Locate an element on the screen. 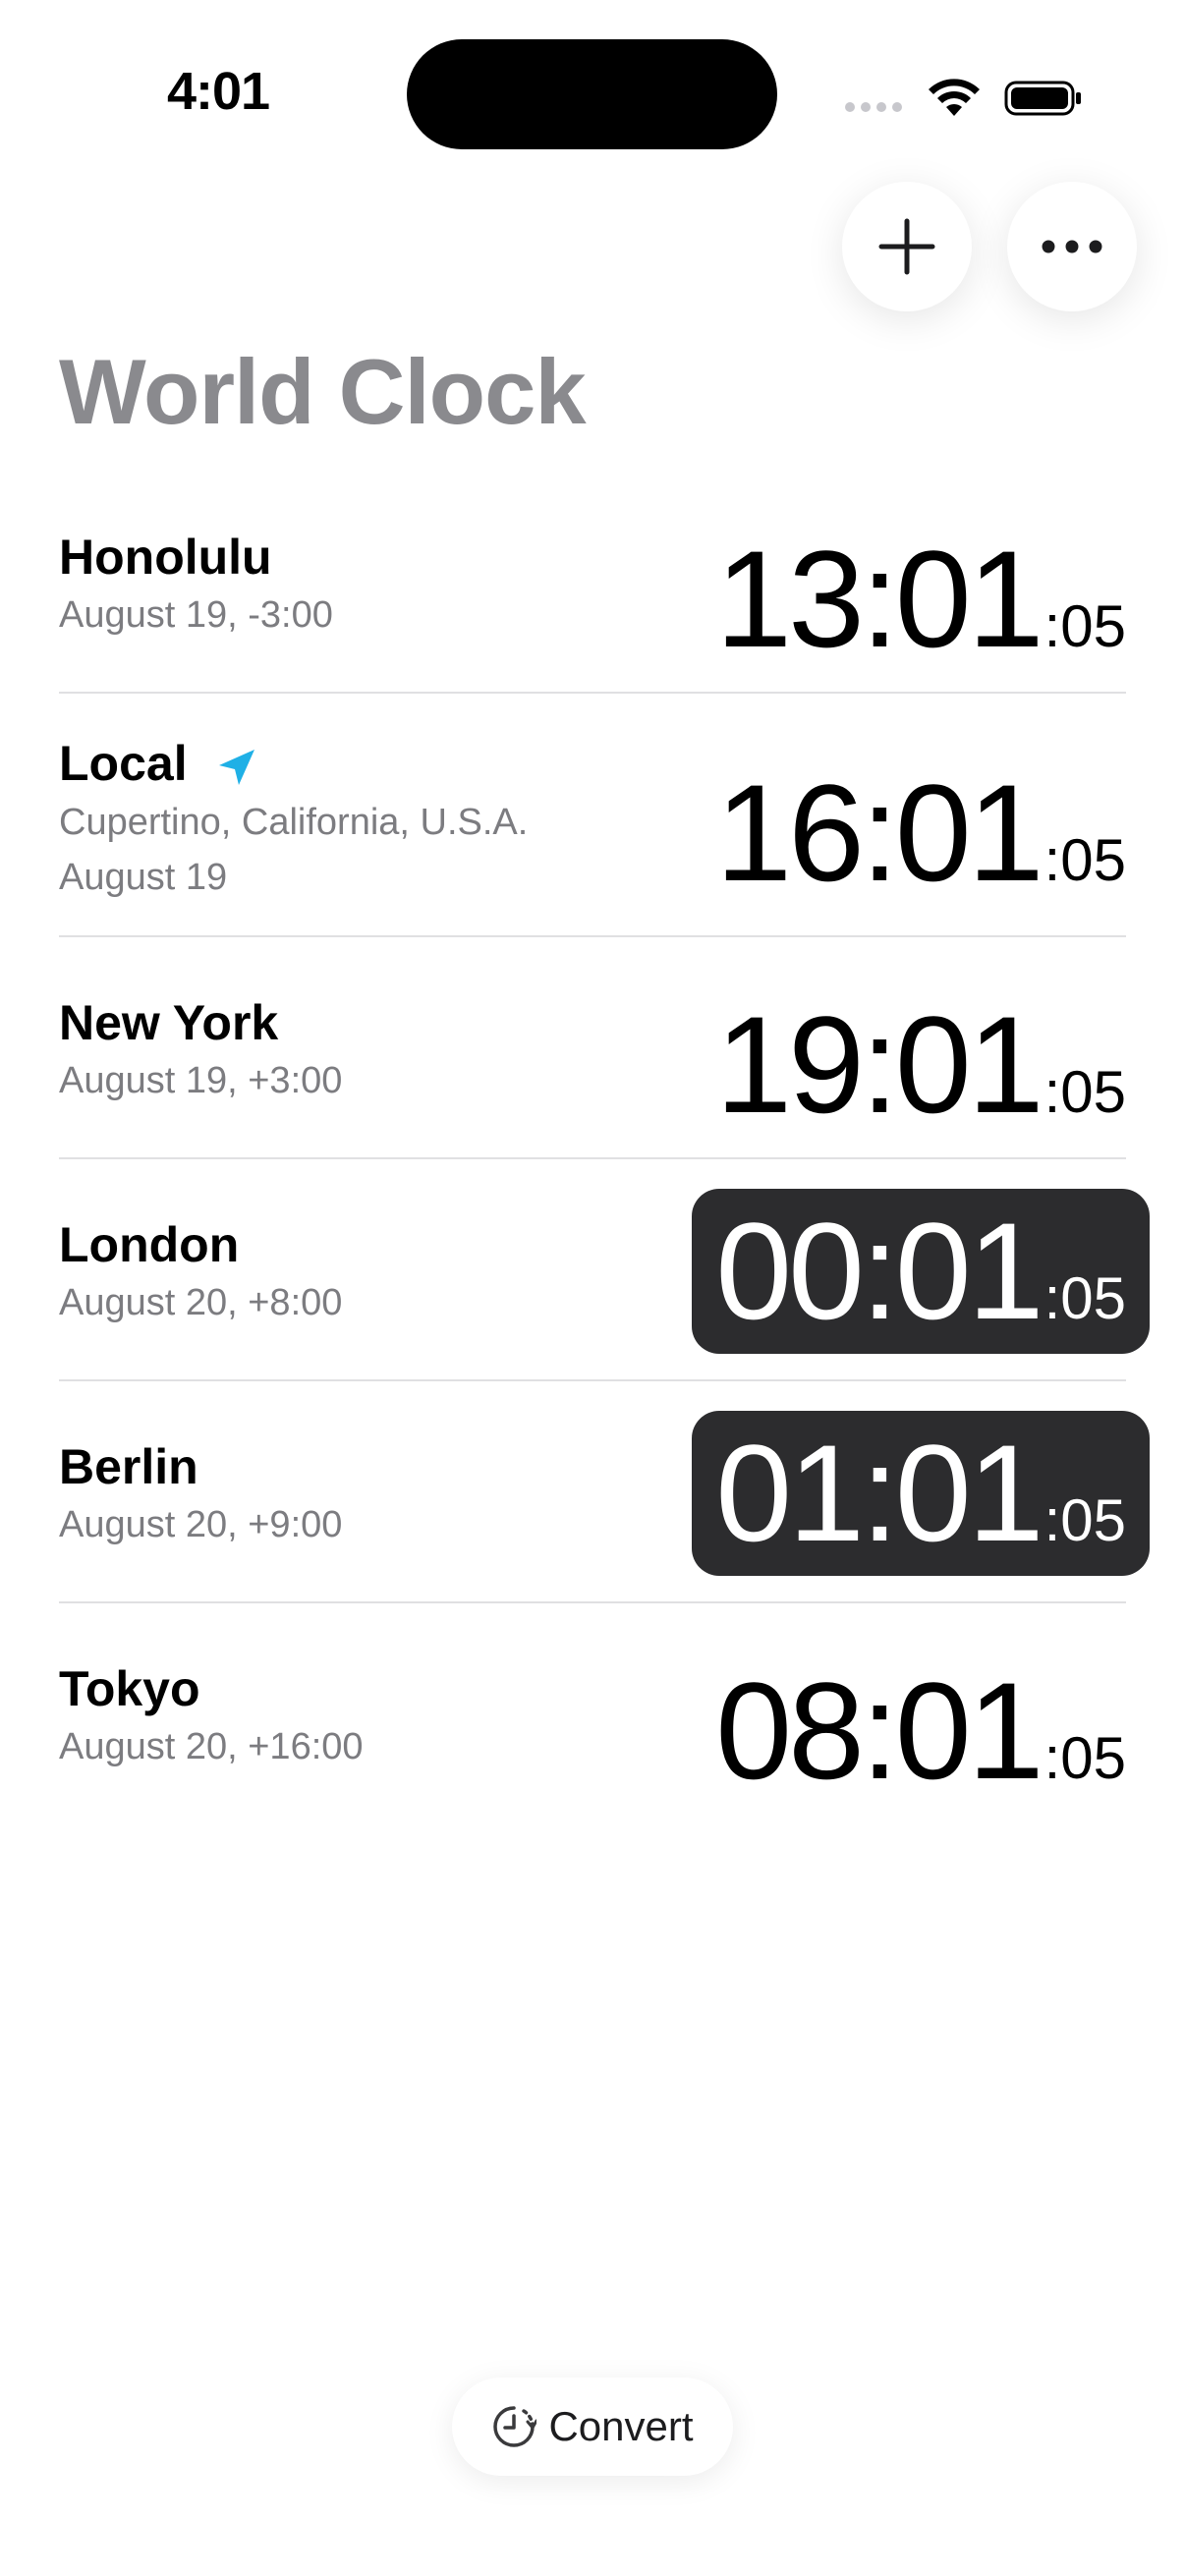 The width and height of the screenshot is (1185, 2576). time-hours-minutes: 19:01 is located at coordinates (880, 1064).